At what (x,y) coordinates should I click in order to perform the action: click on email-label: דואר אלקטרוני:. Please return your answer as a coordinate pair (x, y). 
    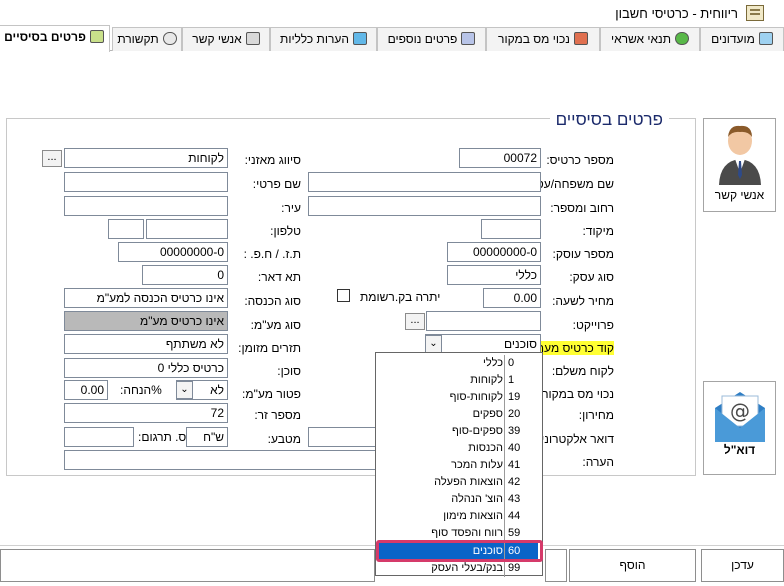
    Looking at the image, I should click on (575, 439).